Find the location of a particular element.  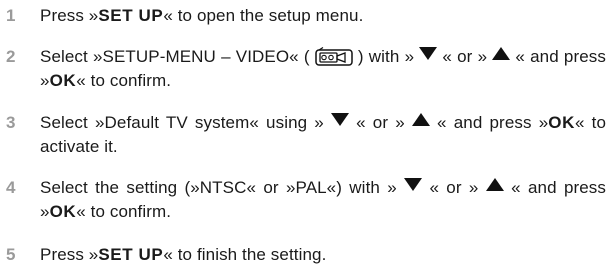

step-text: Press »SET UP« to open the setup menu. is located at coordinates (202, 15).